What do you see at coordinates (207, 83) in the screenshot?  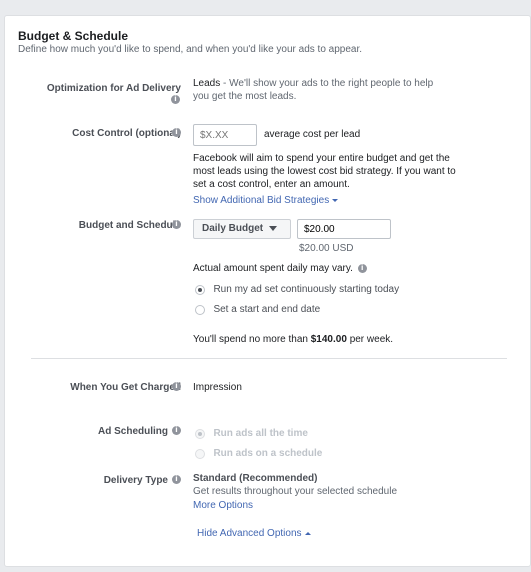 I see `optimization-value: Leads` at bounding box center [207, 83].